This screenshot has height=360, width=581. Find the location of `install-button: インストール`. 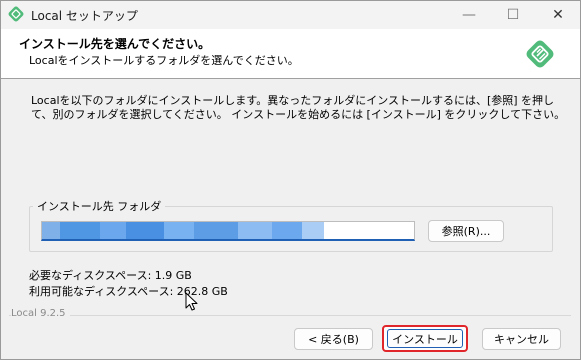

install-button: インストール is located at coordinates (425, 338).